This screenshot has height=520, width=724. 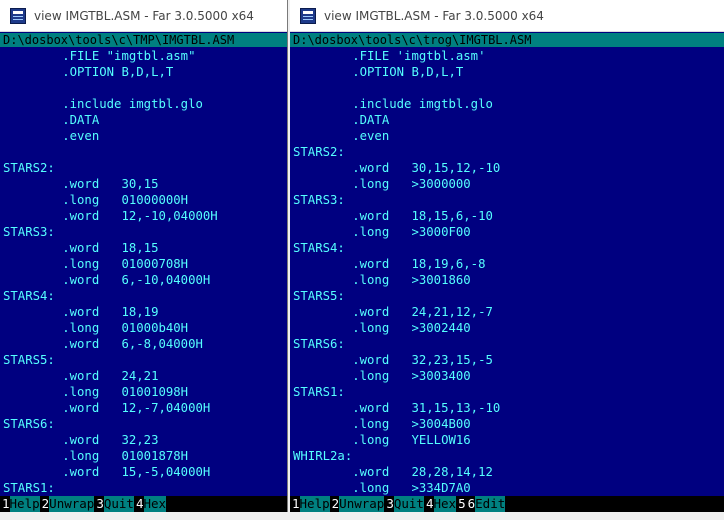 What do you see at coordinates (81, 184) in the screenshot?
I see `code-line: .word 30,15` at bounding box center [81, 184].